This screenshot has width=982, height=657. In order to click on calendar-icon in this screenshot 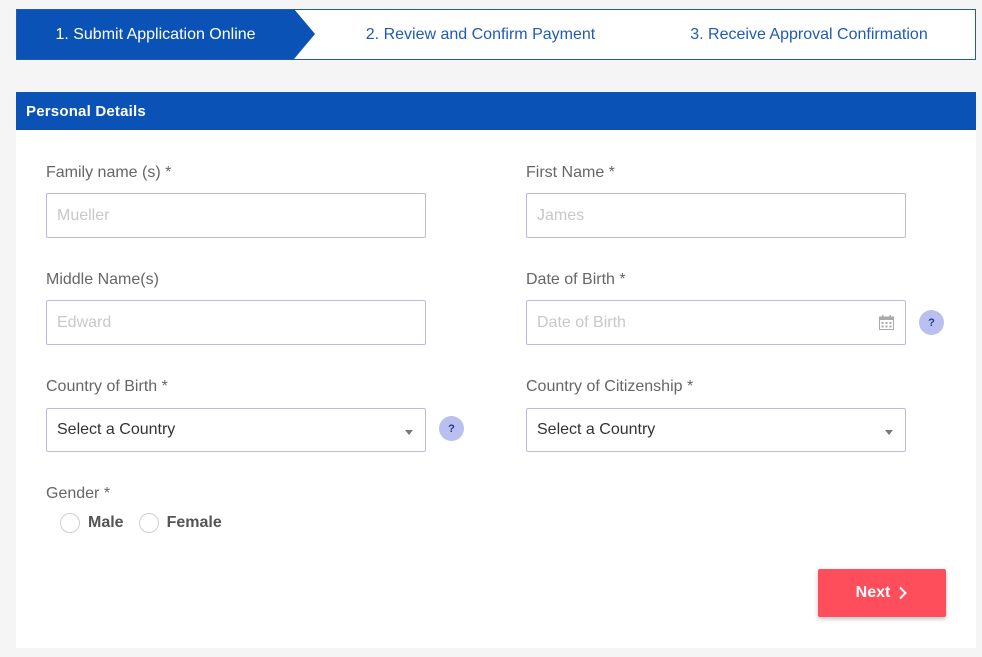, I will do `click(886, 322)`.